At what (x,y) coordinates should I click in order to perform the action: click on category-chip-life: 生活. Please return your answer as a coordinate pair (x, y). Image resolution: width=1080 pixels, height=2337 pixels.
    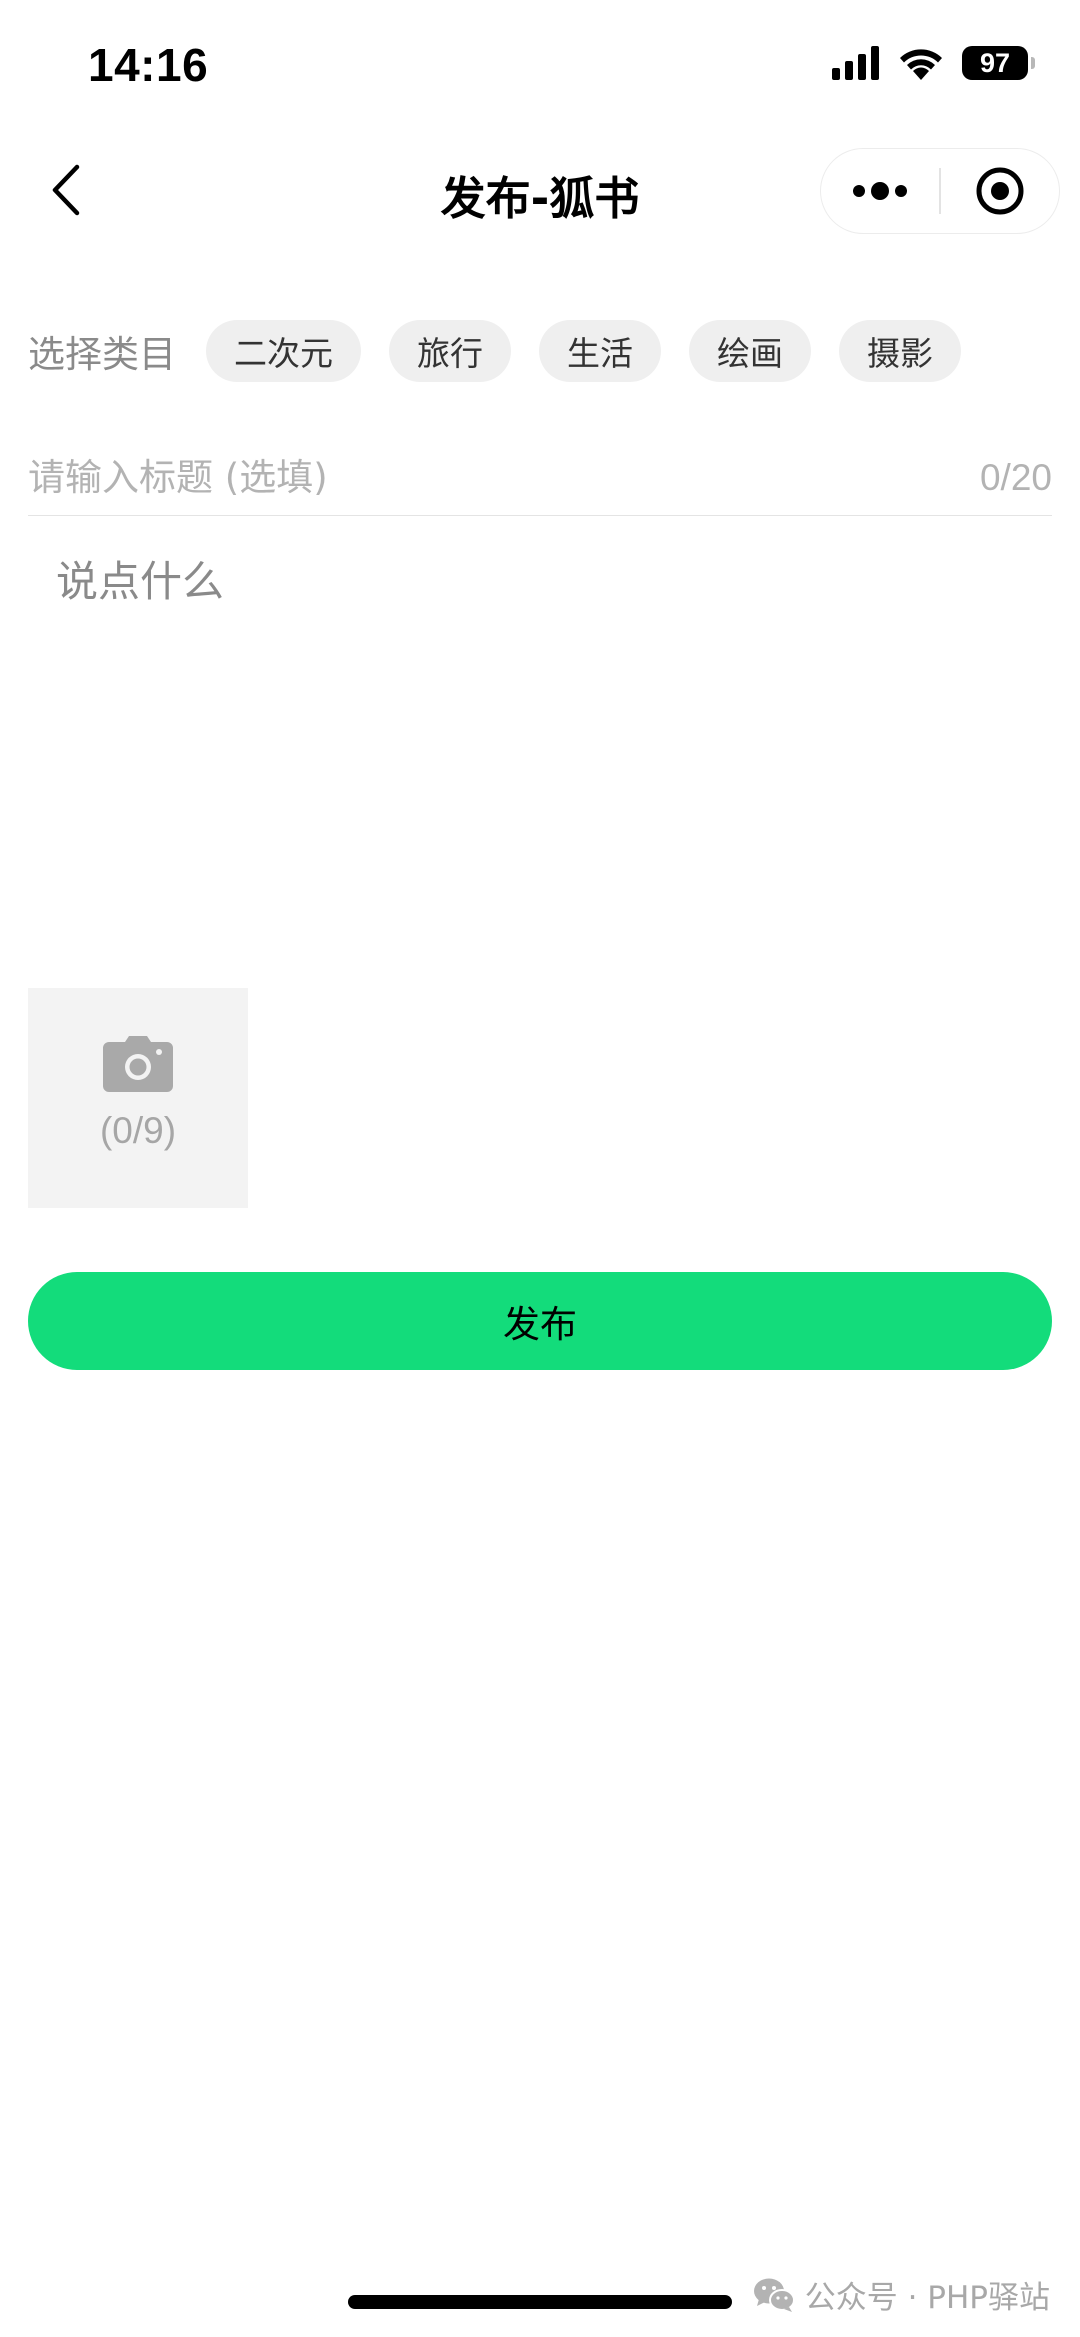
    Looking at the image, I should click on (600, 351).